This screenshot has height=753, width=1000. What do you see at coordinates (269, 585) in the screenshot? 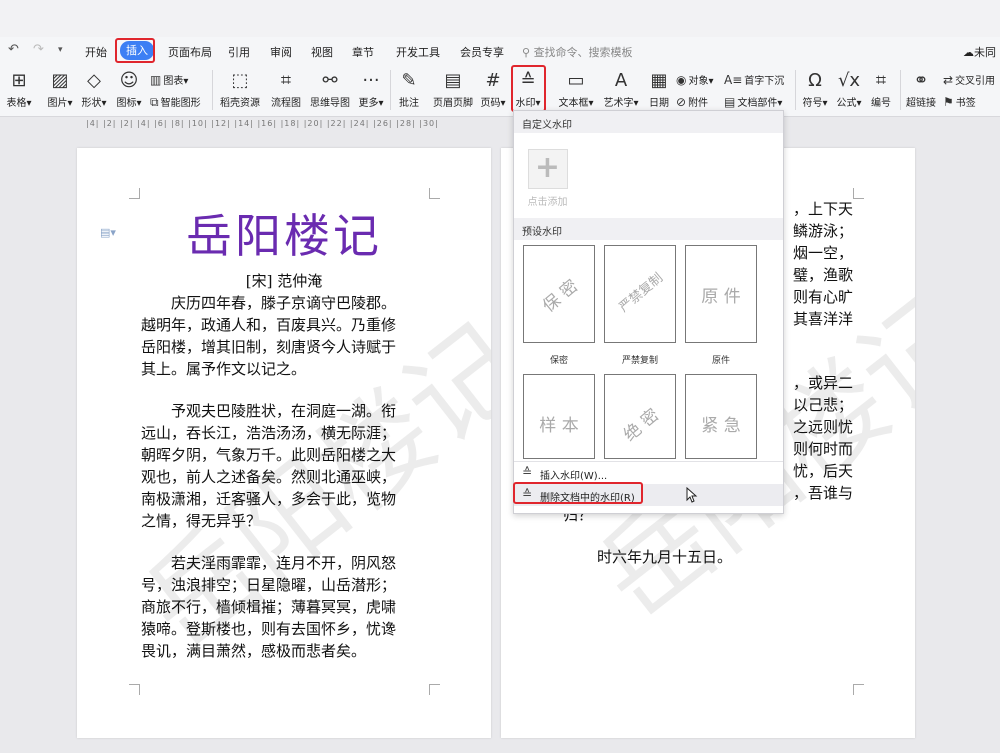
I see `text-line: 号，浊浪排空；日星隐曜，山岳潜形；` at bounding box center [269, 585].